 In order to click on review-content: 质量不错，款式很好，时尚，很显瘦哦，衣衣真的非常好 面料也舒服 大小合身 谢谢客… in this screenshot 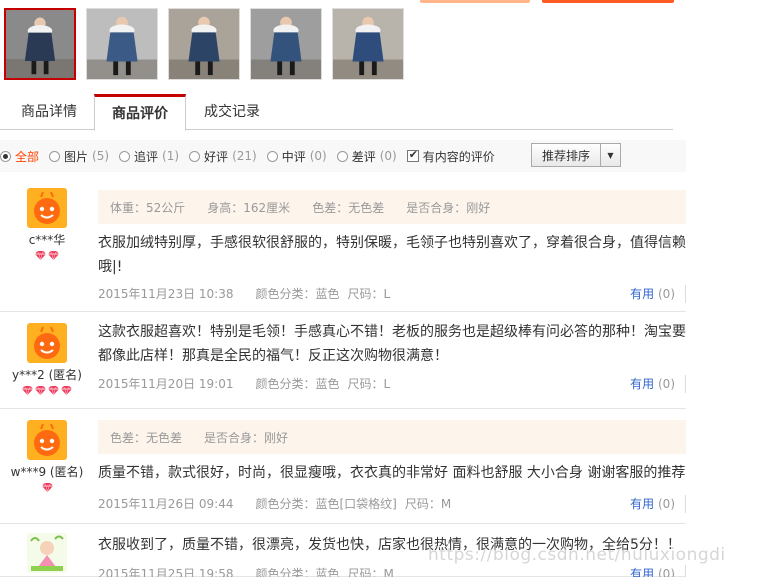, I will do `click(392, 473)`.